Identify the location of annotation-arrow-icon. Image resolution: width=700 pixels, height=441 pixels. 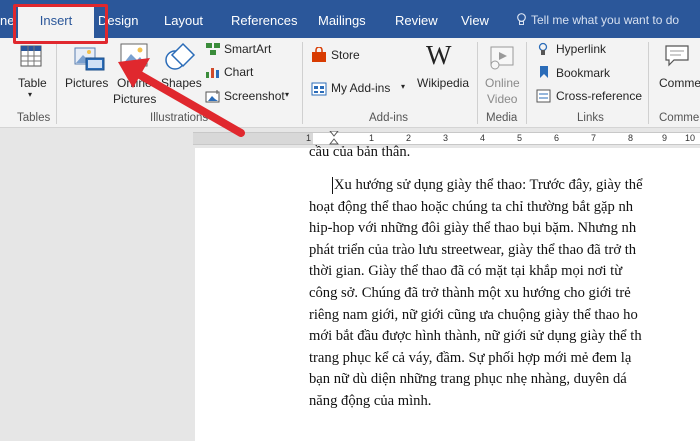
(181, 97).